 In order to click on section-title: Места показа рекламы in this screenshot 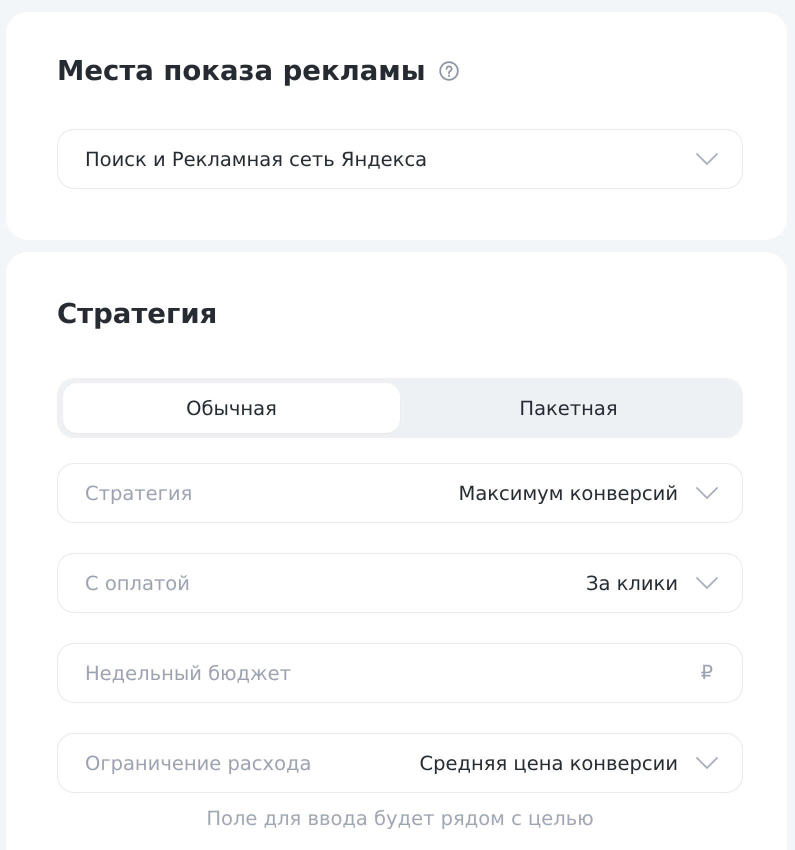, I will do `click(241, 71)`.